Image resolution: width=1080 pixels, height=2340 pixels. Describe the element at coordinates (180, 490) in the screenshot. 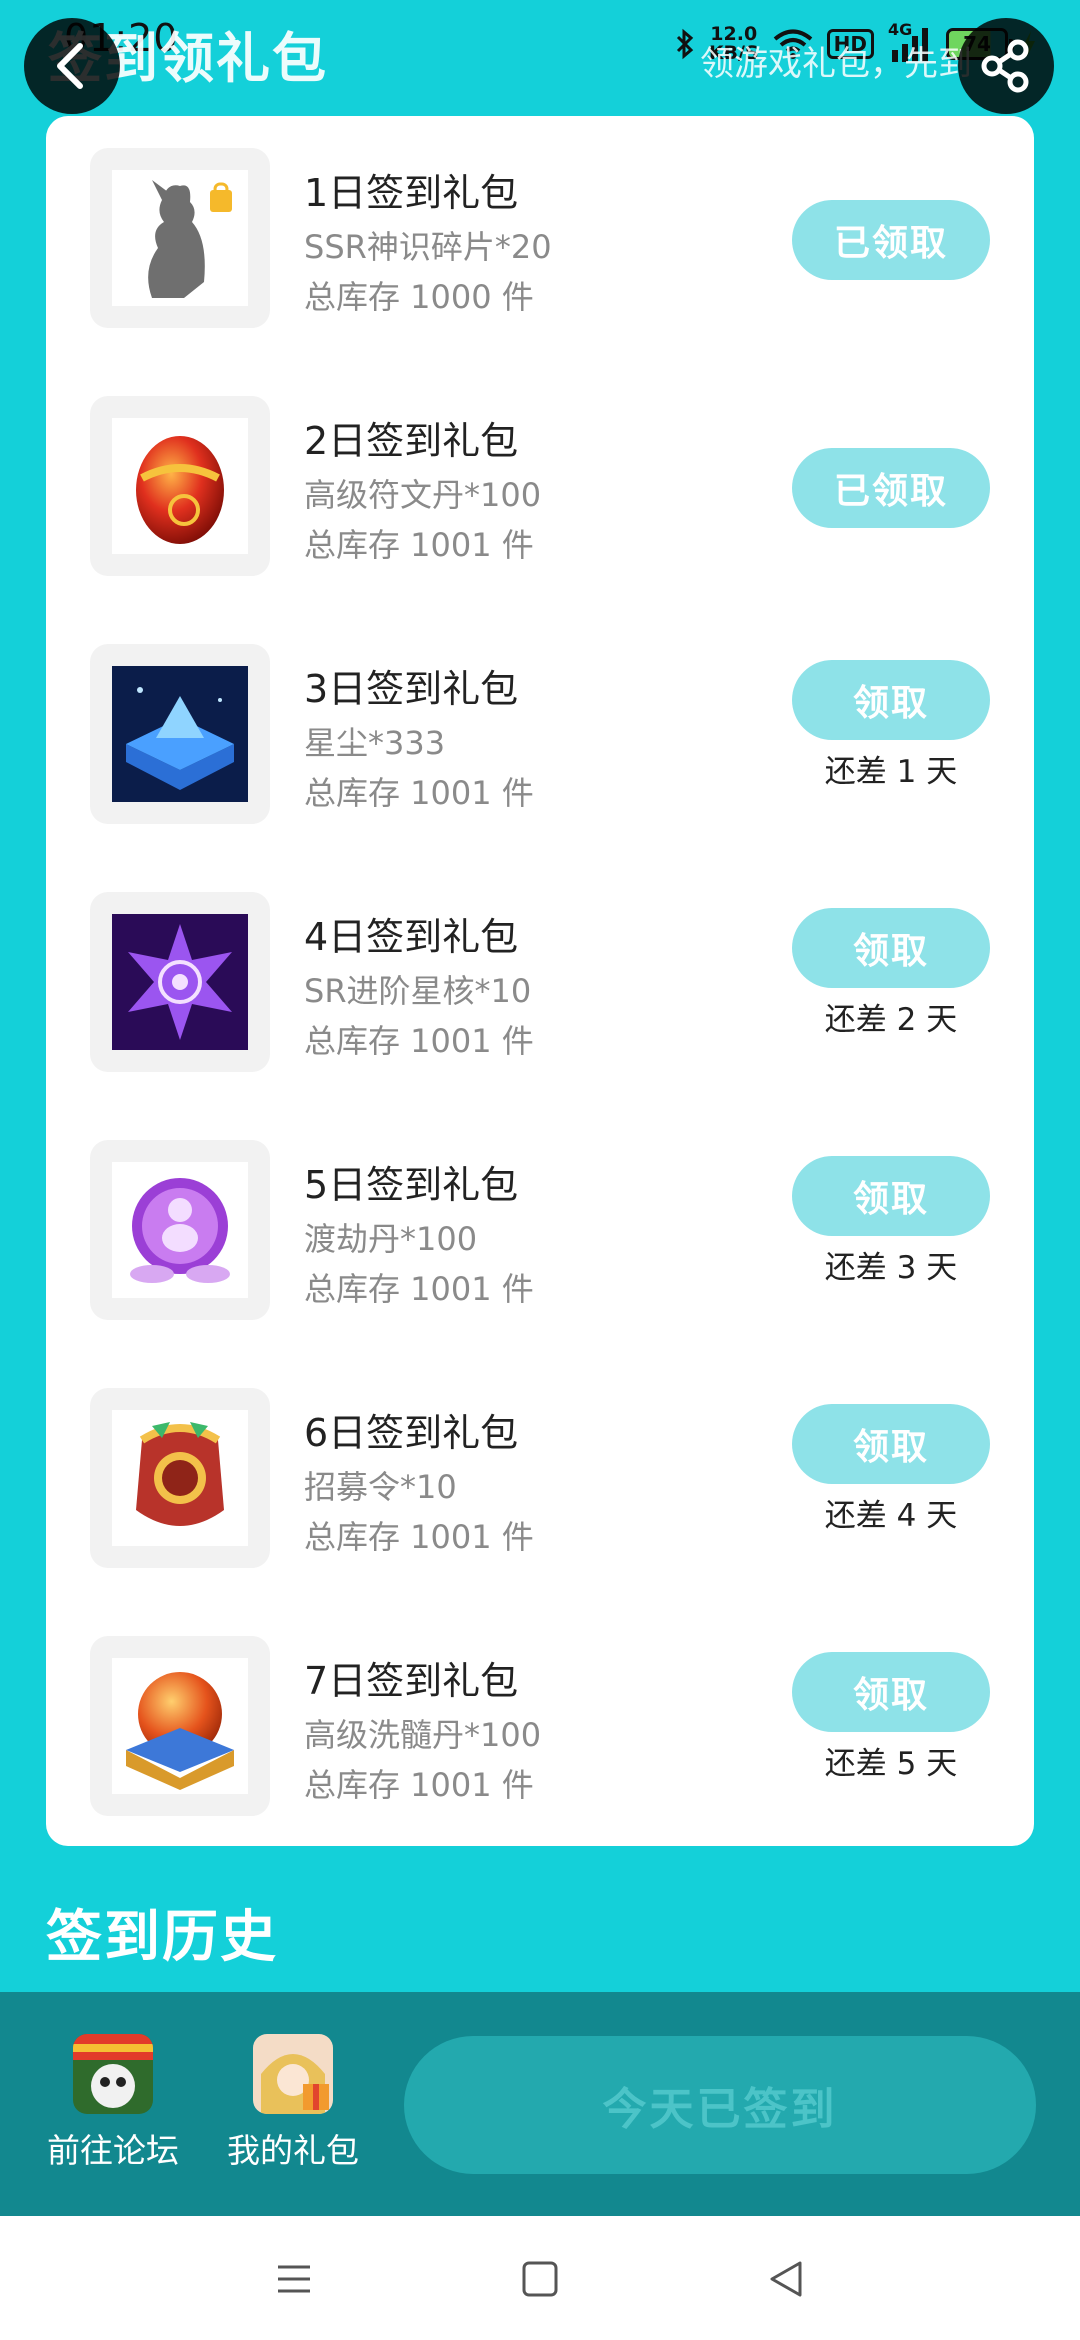

I see `rune-elixir-icon` at that location.